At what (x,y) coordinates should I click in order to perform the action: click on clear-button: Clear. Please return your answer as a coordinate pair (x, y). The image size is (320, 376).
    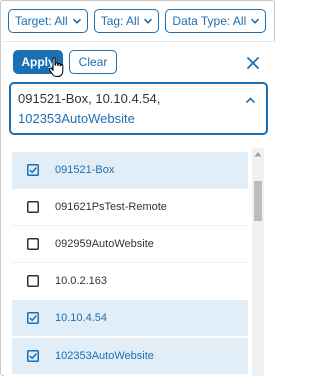
    Looking at the image, I should click on (93, 62).